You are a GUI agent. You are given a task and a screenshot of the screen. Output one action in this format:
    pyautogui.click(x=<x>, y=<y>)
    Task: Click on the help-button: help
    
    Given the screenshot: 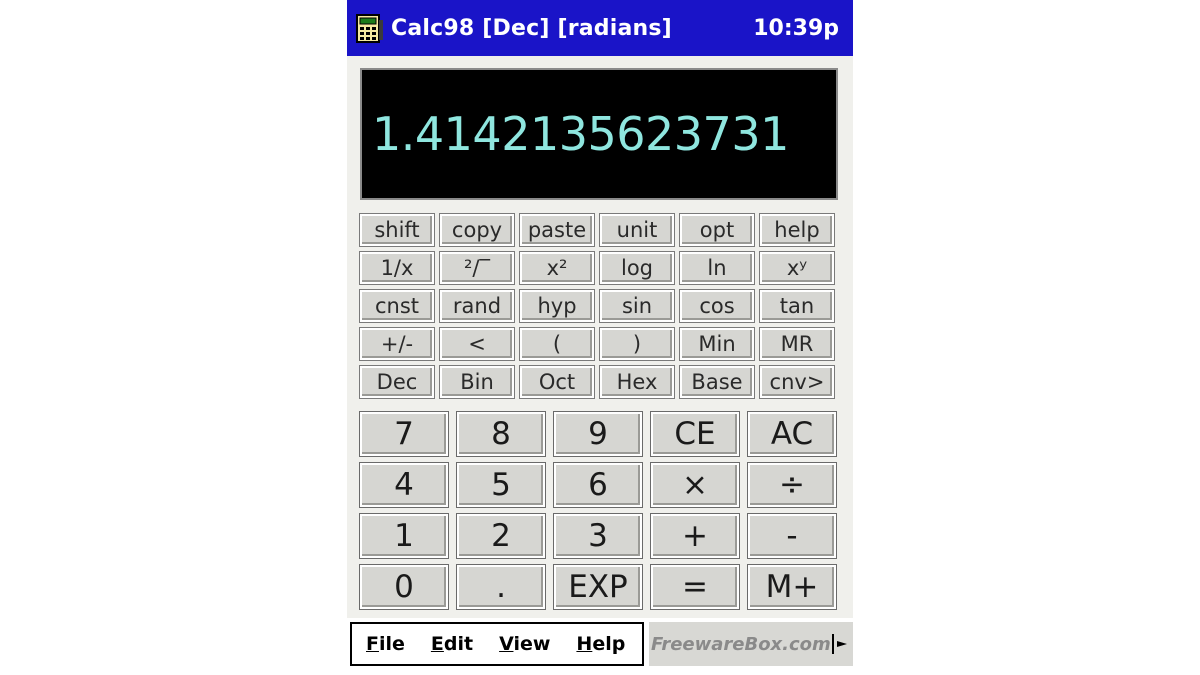 What is the action you would take?
    pyautogui.click(x=797, y=230)
    